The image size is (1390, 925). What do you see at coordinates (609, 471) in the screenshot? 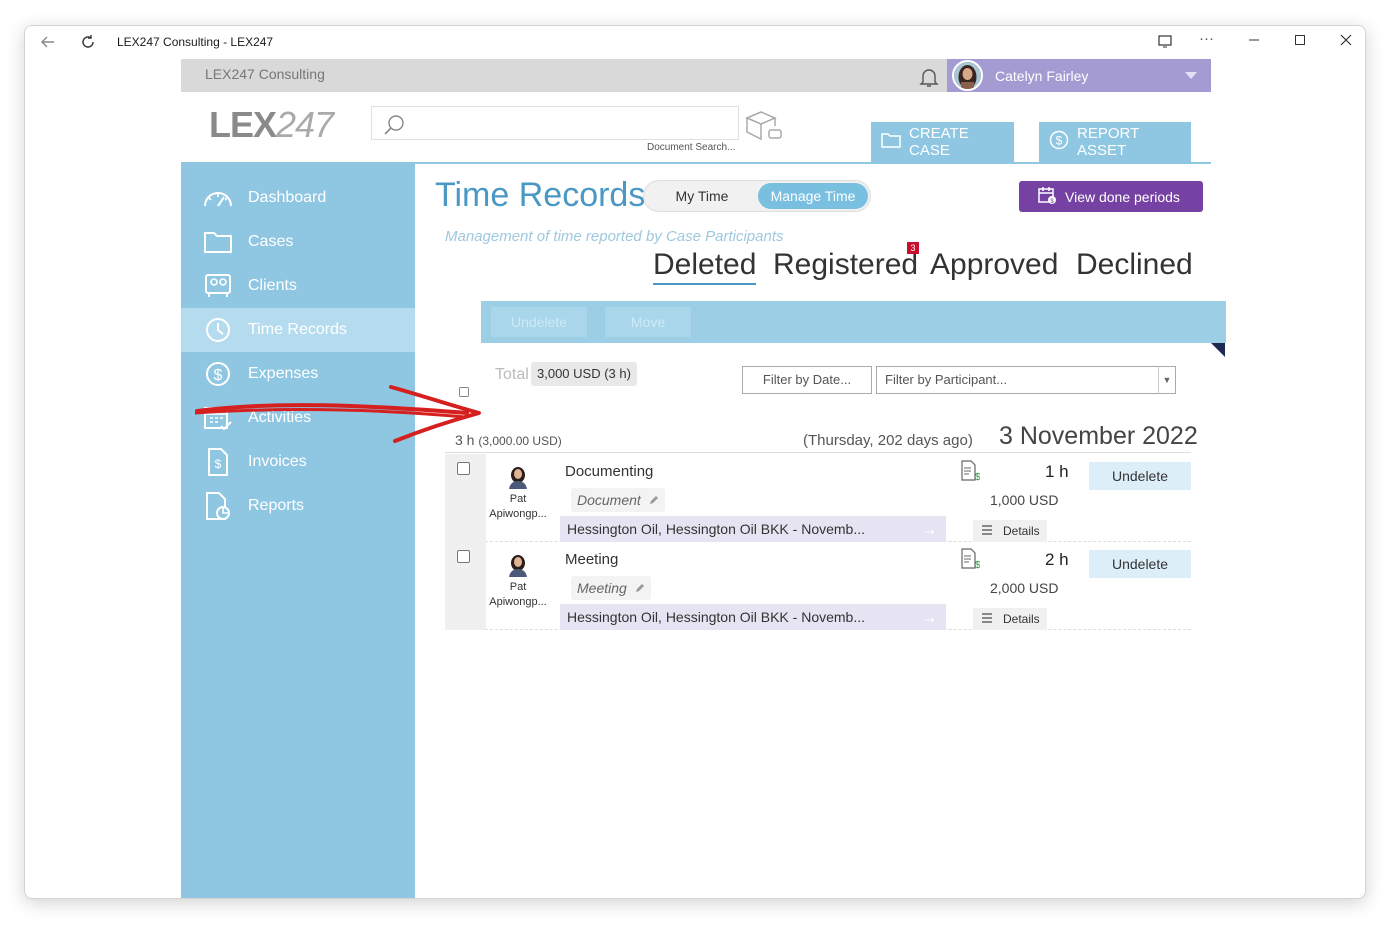
I see `entry-title: Documenting` at bounding box center [609, 471].